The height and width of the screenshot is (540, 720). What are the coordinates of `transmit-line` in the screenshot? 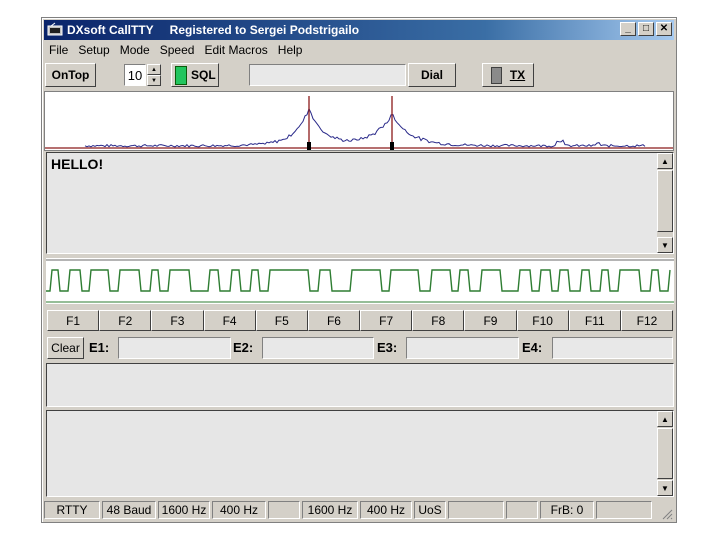 It's located at (360, 385).